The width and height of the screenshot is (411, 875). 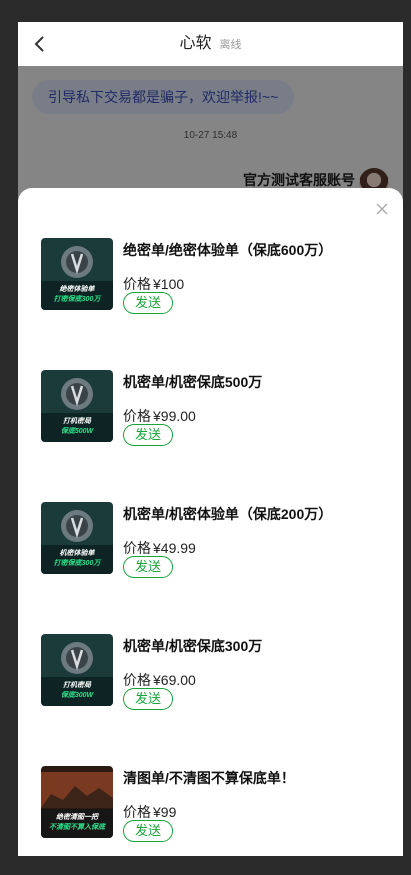 What do you see at coordinates (178, 416) in the screenshot?
I see `price-value: 99.00` at bounding box center [178, 416].